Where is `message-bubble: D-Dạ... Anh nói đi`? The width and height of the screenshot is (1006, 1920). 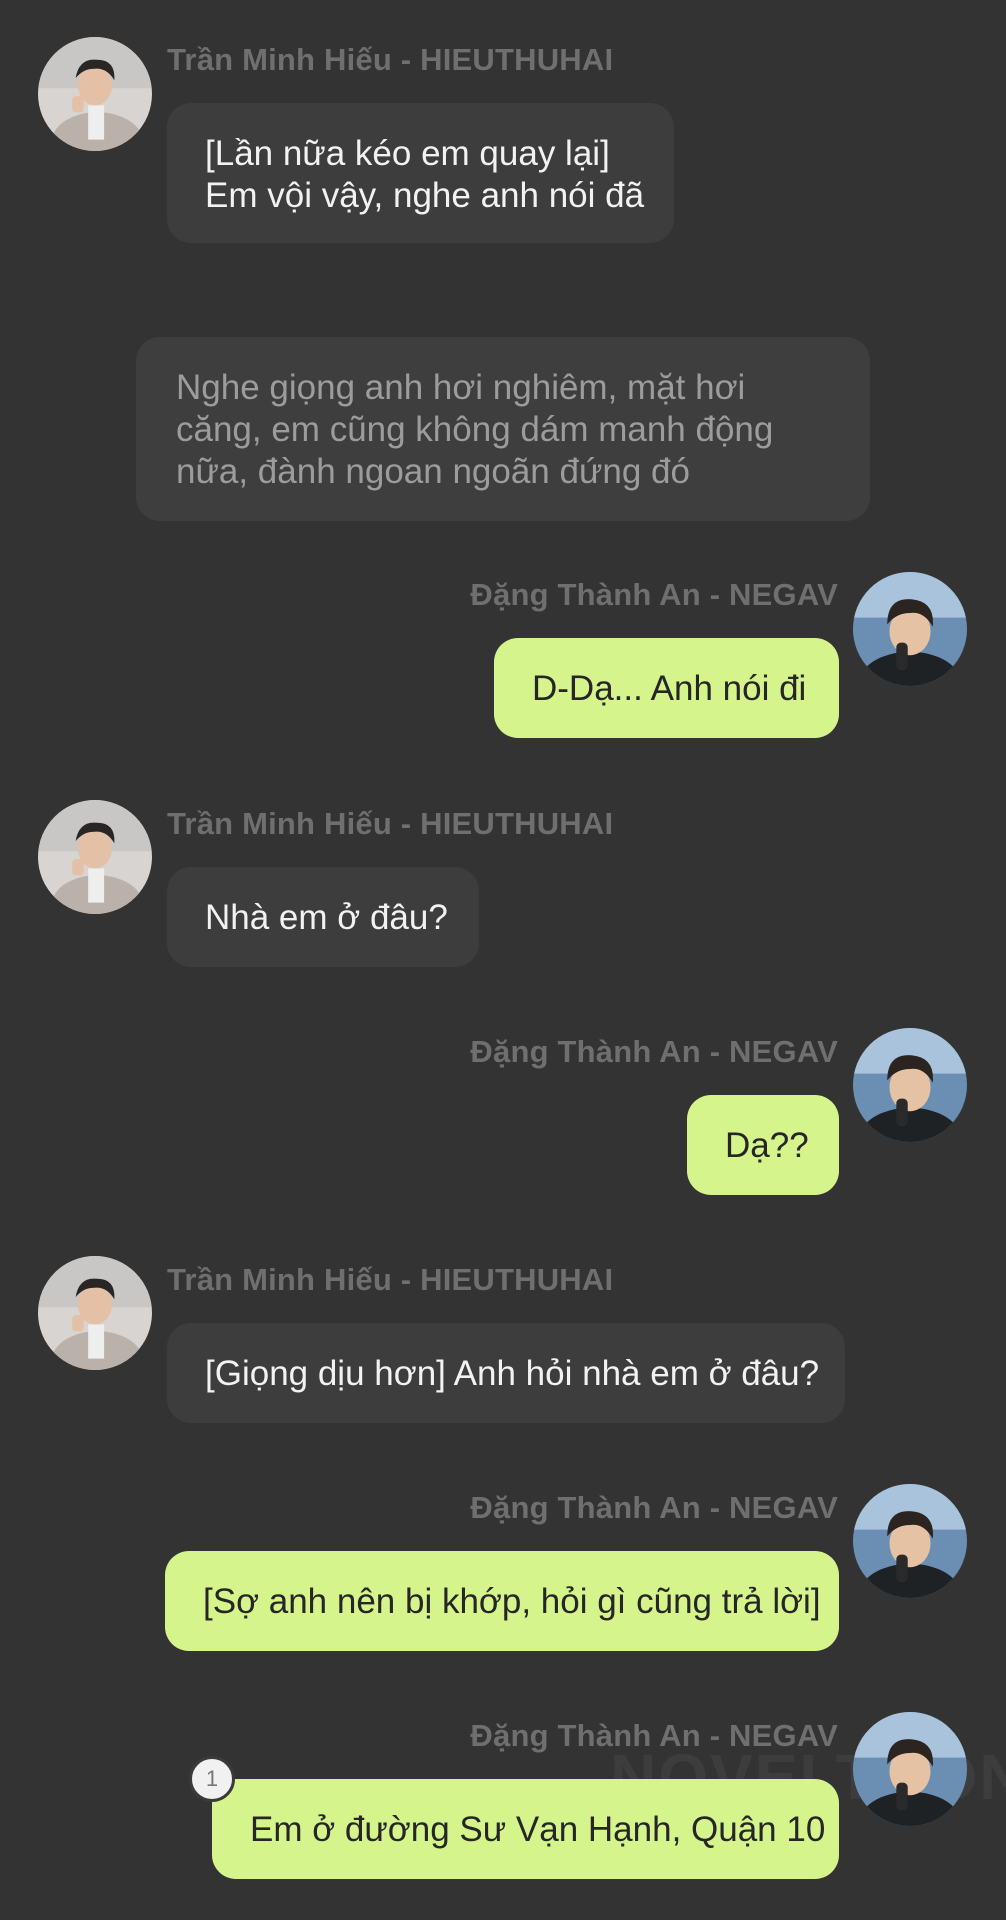
message-bubble: D-Dạ... Anh nói đi is located at coordinates (666, 688).